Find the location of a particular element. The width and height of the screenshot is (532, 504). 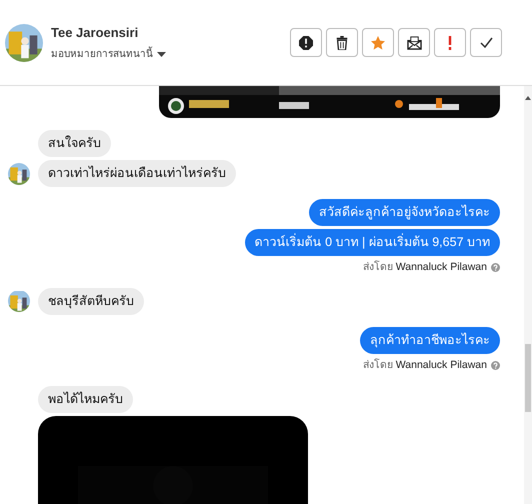

important-button is located at coordinates (450, 42).